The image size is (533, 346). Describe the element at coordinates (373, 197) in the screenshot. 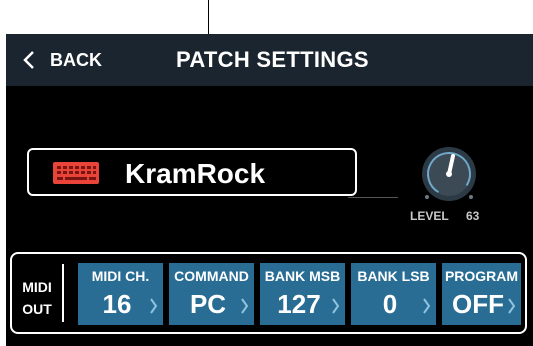

I see `divider` at that location.